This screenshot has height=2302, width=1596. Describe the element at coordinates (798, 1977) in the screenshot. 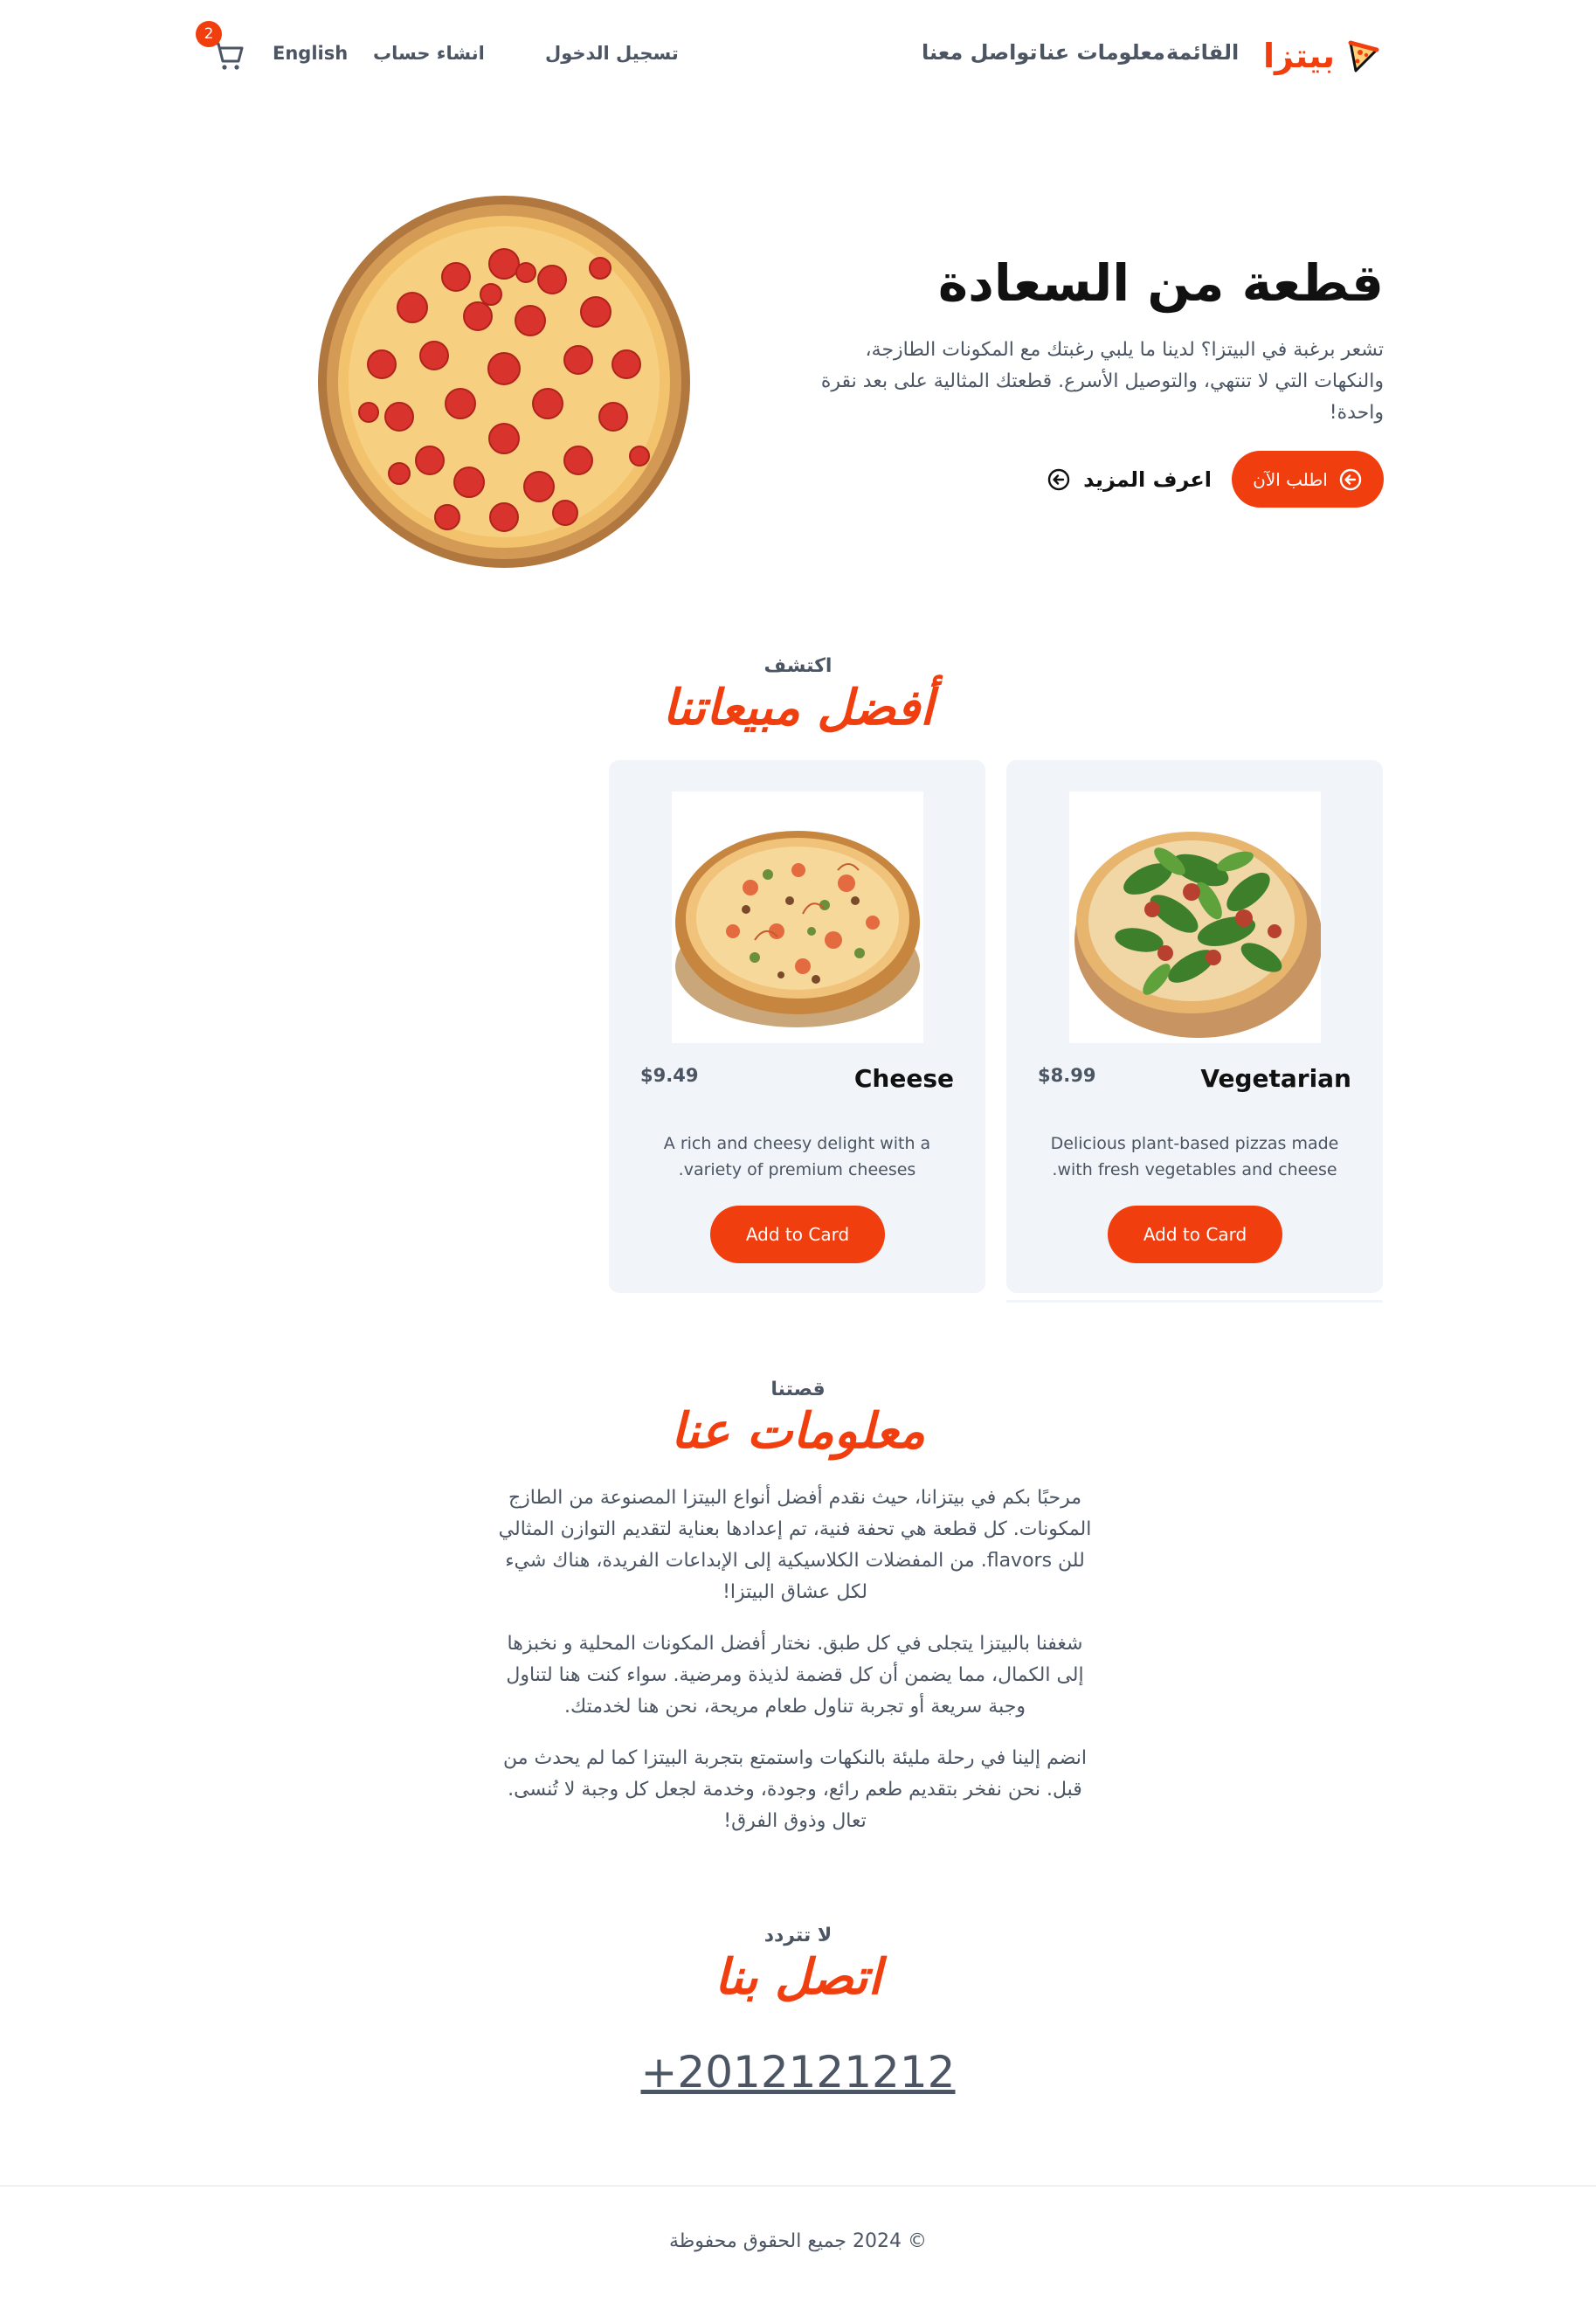

I see `contact-title: اتصل بنا` at that location.